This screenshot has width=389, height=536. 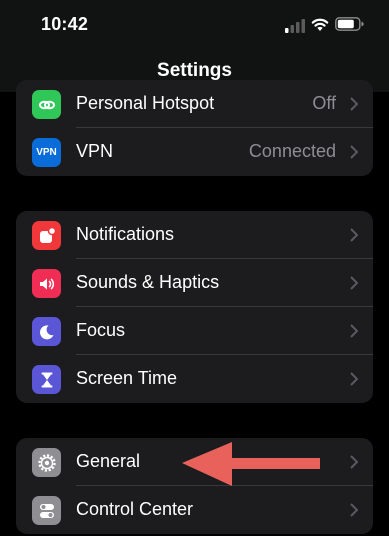 I want to click on row-value: Connected, so click(x=292, y=151).